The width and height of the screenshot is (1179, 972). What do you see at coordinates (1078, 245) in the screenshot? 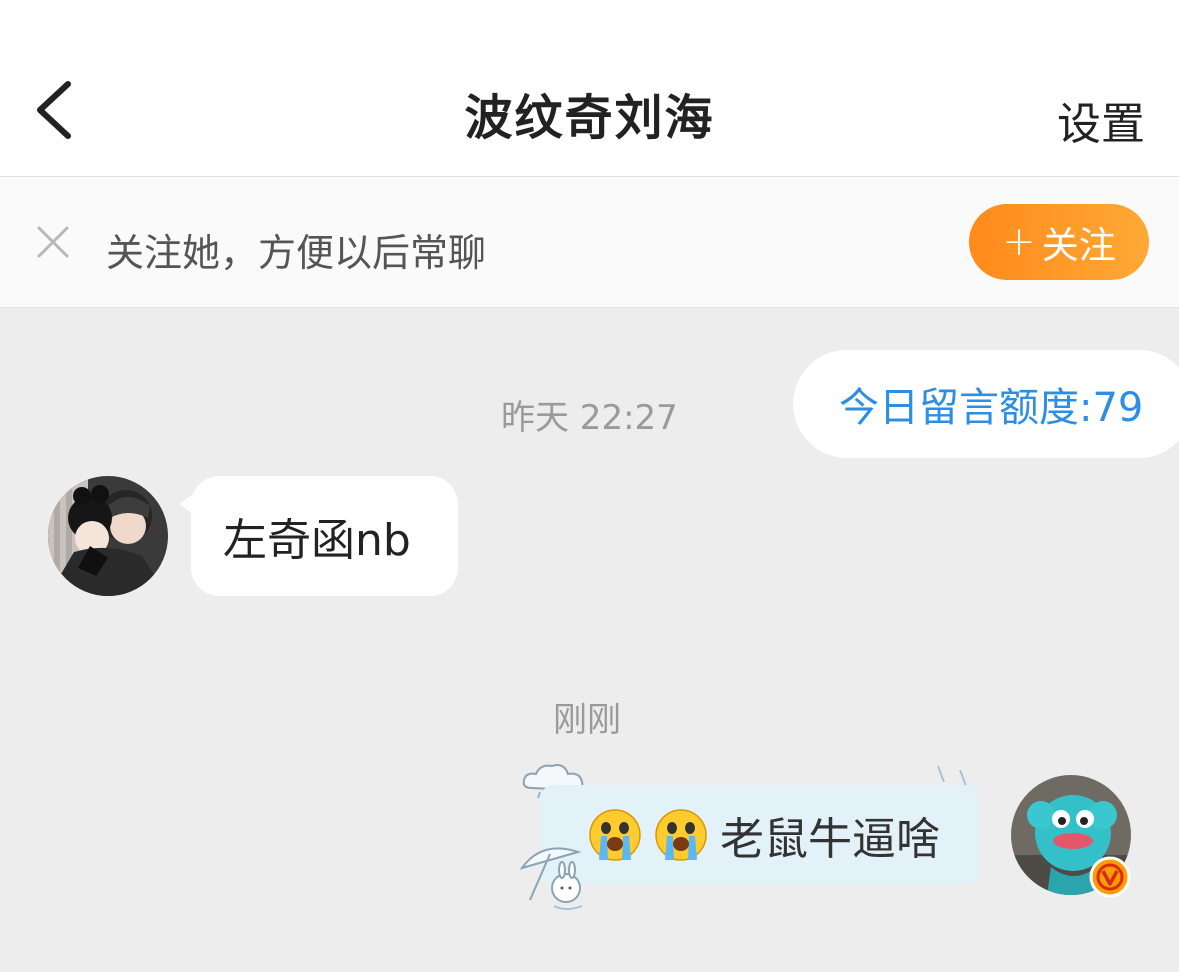
I see `follow-button-label: 关注` at bounding box center [1078, 245].